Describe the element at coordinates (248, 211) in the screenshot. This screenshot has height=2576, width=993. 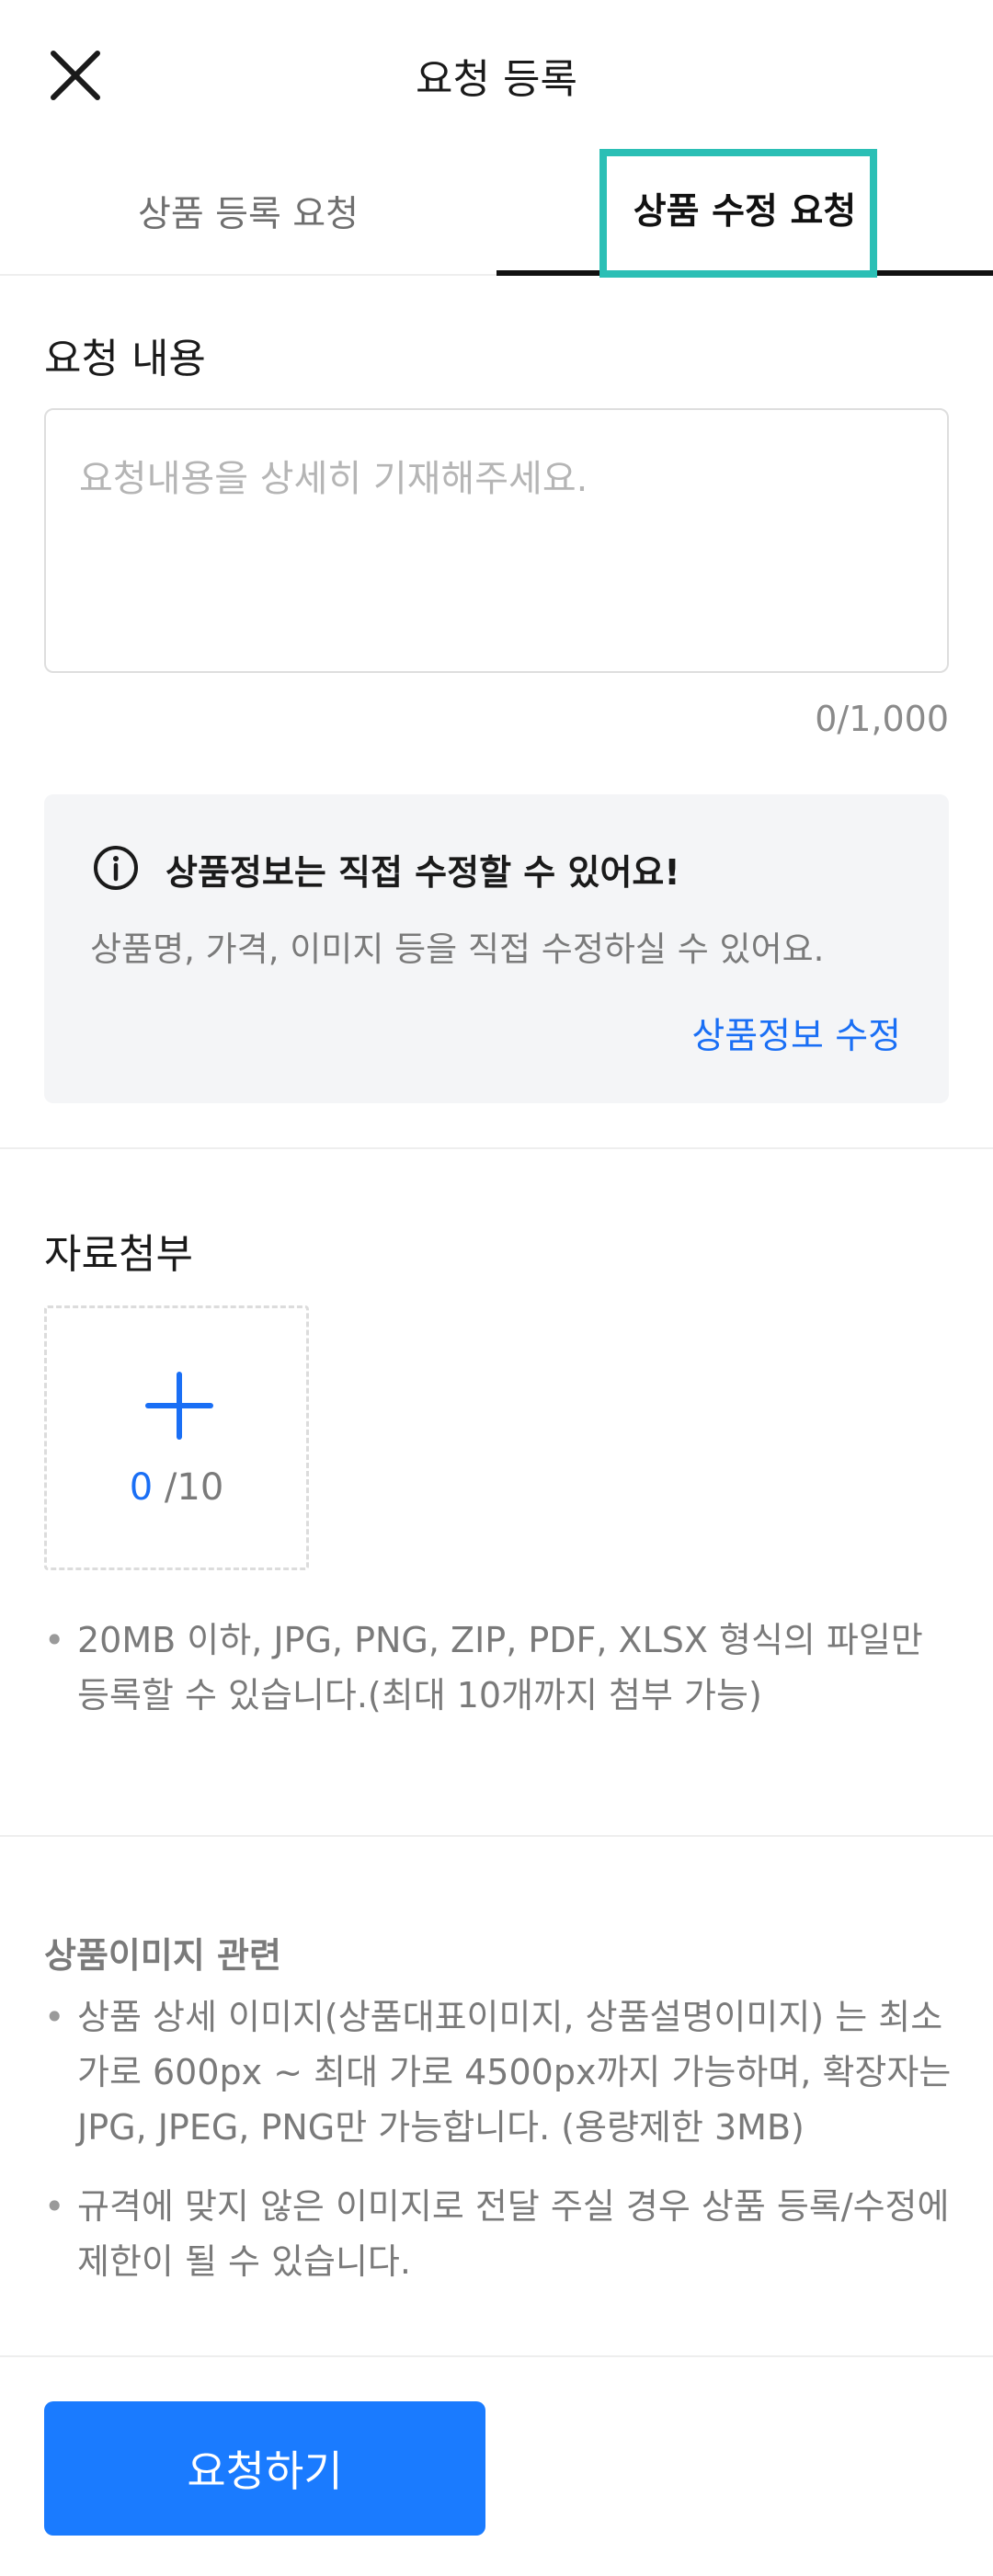
I see `tab-product-register: 상품 등록 요청` at that location.